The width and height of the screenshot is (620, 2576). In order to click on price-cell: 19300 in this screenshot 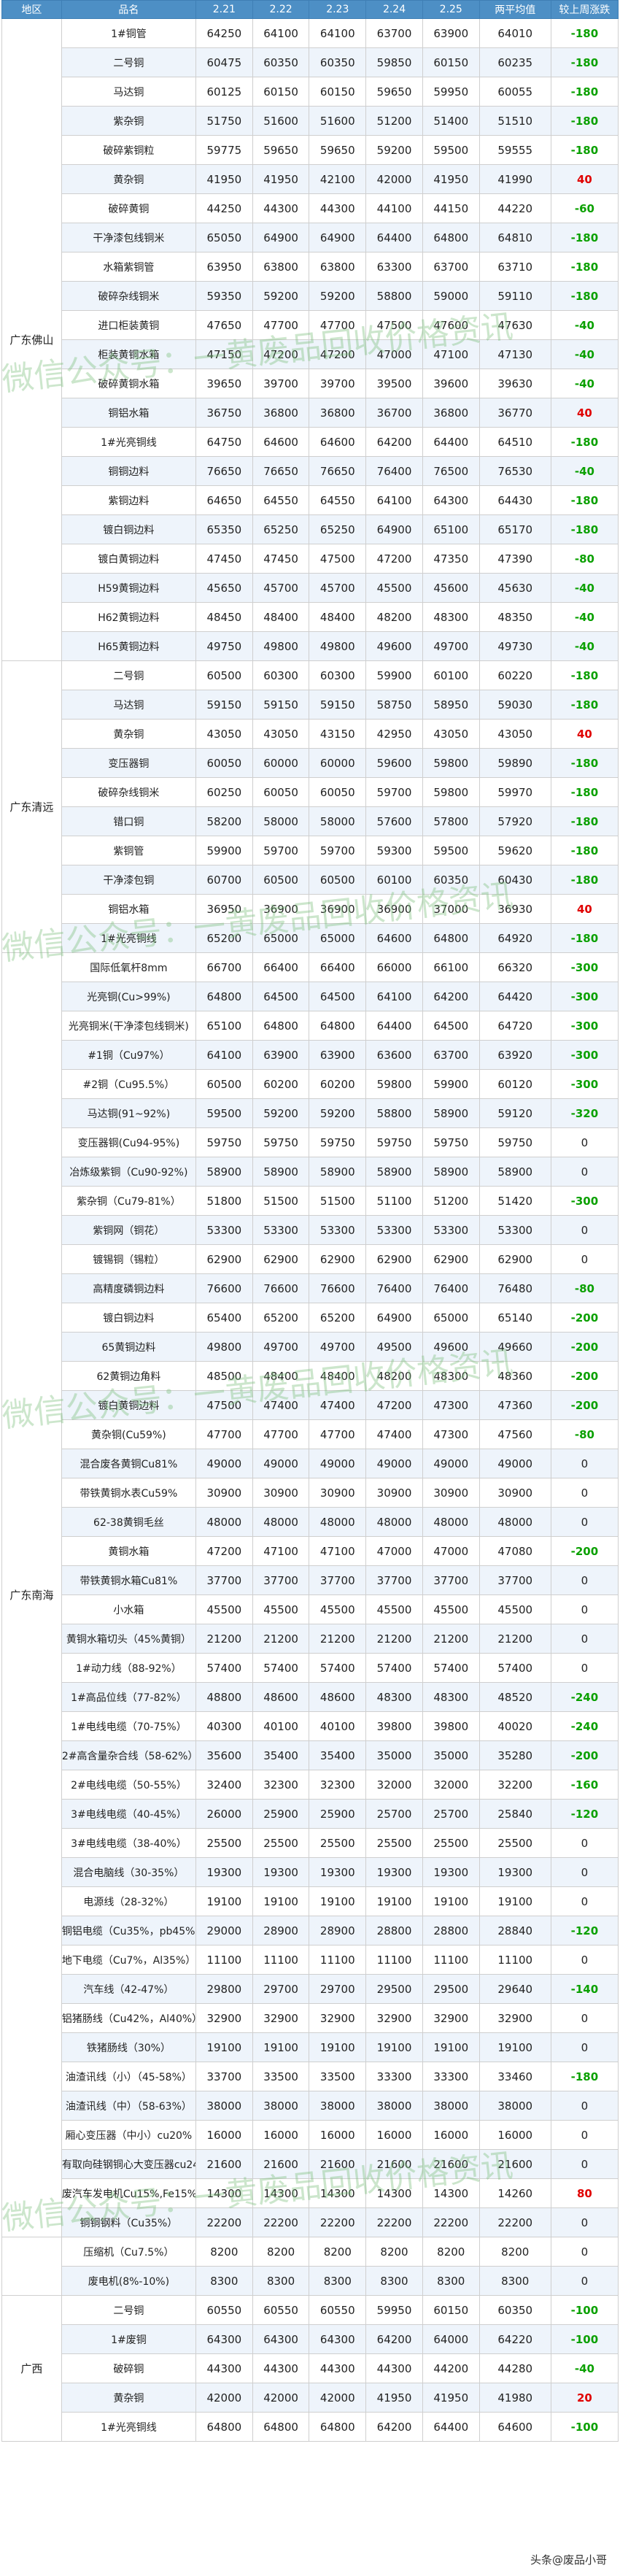, I will do `click(224, 1872)`.